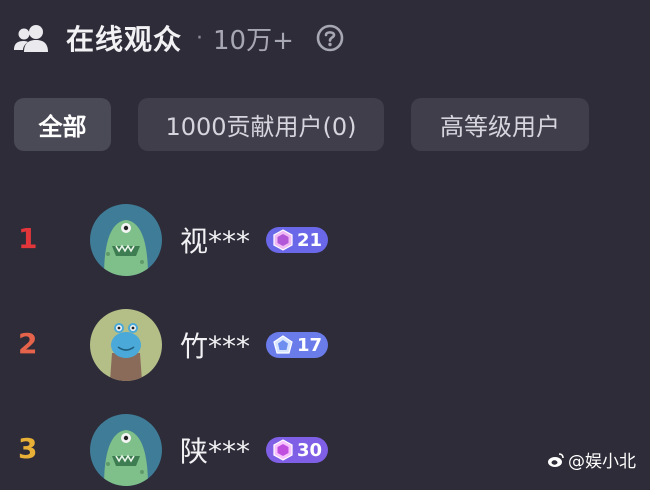 The image size is (650, 490). Describe the element at coordinates (28, 238) in the screenshot. I see `rank-number: 1` at that location.